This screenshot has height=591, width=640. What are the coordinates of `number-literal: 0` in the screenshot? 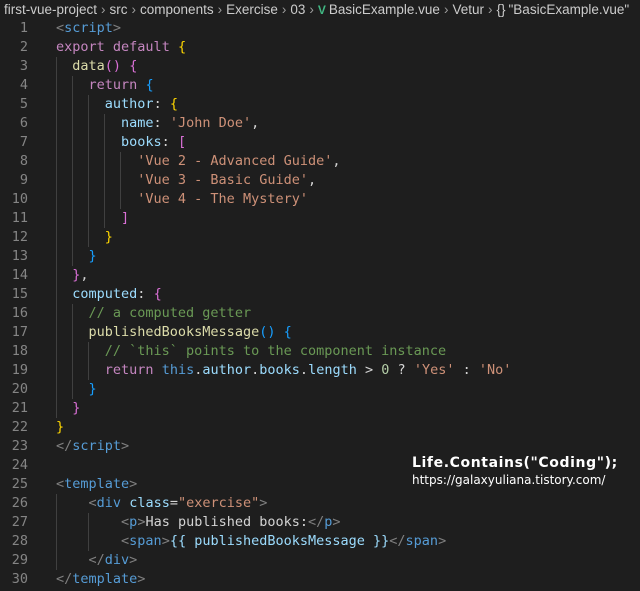 It's located at (385, 370).